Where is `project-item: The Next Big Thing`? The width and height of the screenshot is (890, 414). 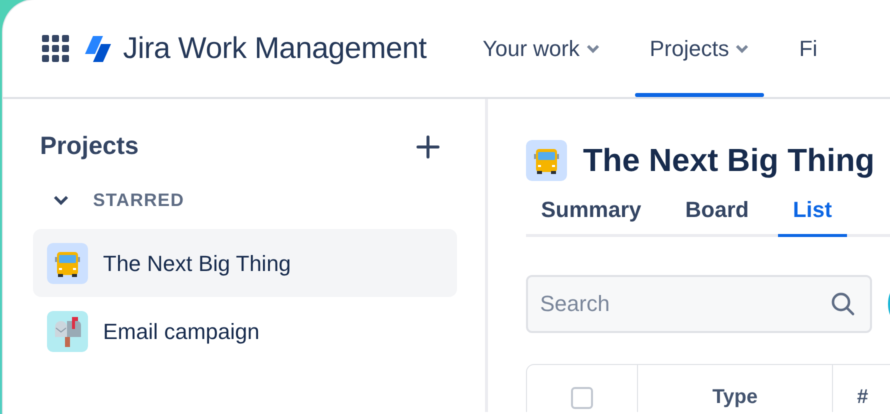
project-item: The Next Big Thing is located at coordinates (245, 263).